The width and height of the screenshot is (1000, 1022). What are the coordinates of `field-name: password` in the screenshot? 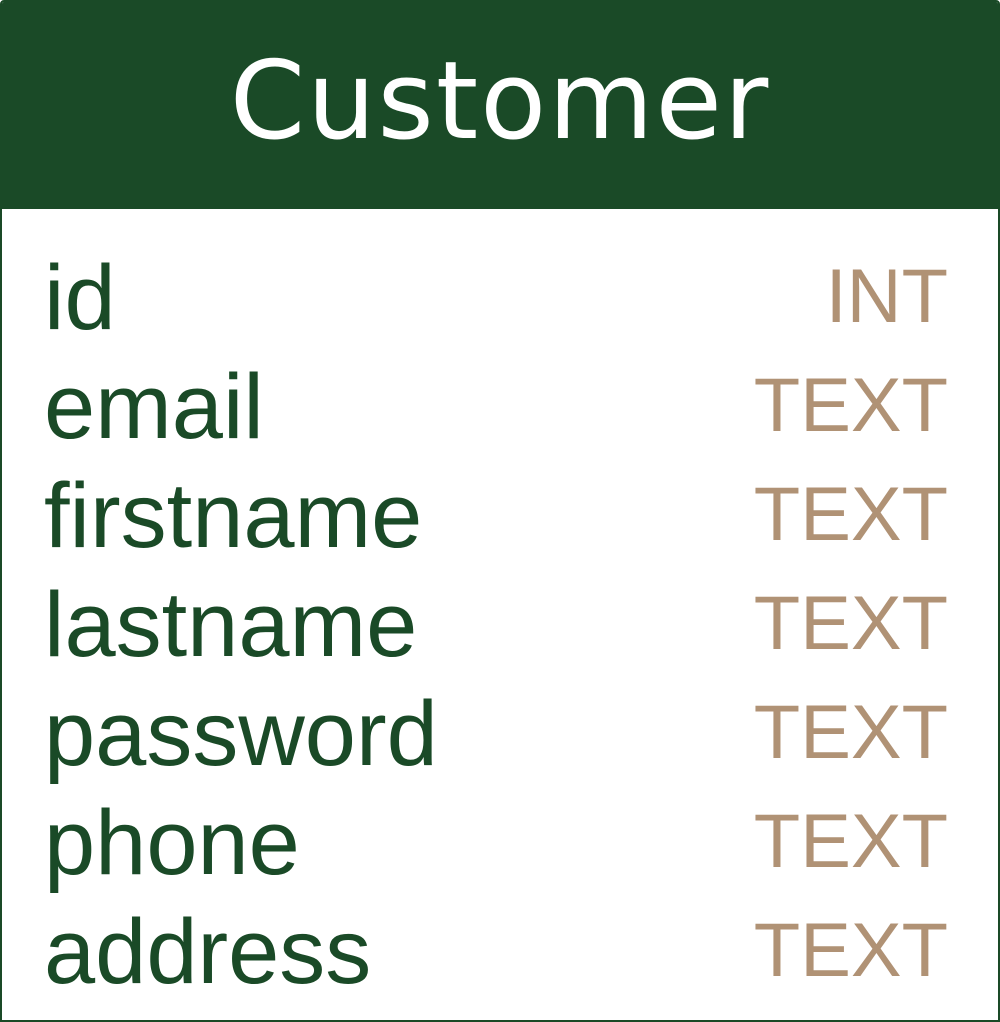 It's located at (241, 734).